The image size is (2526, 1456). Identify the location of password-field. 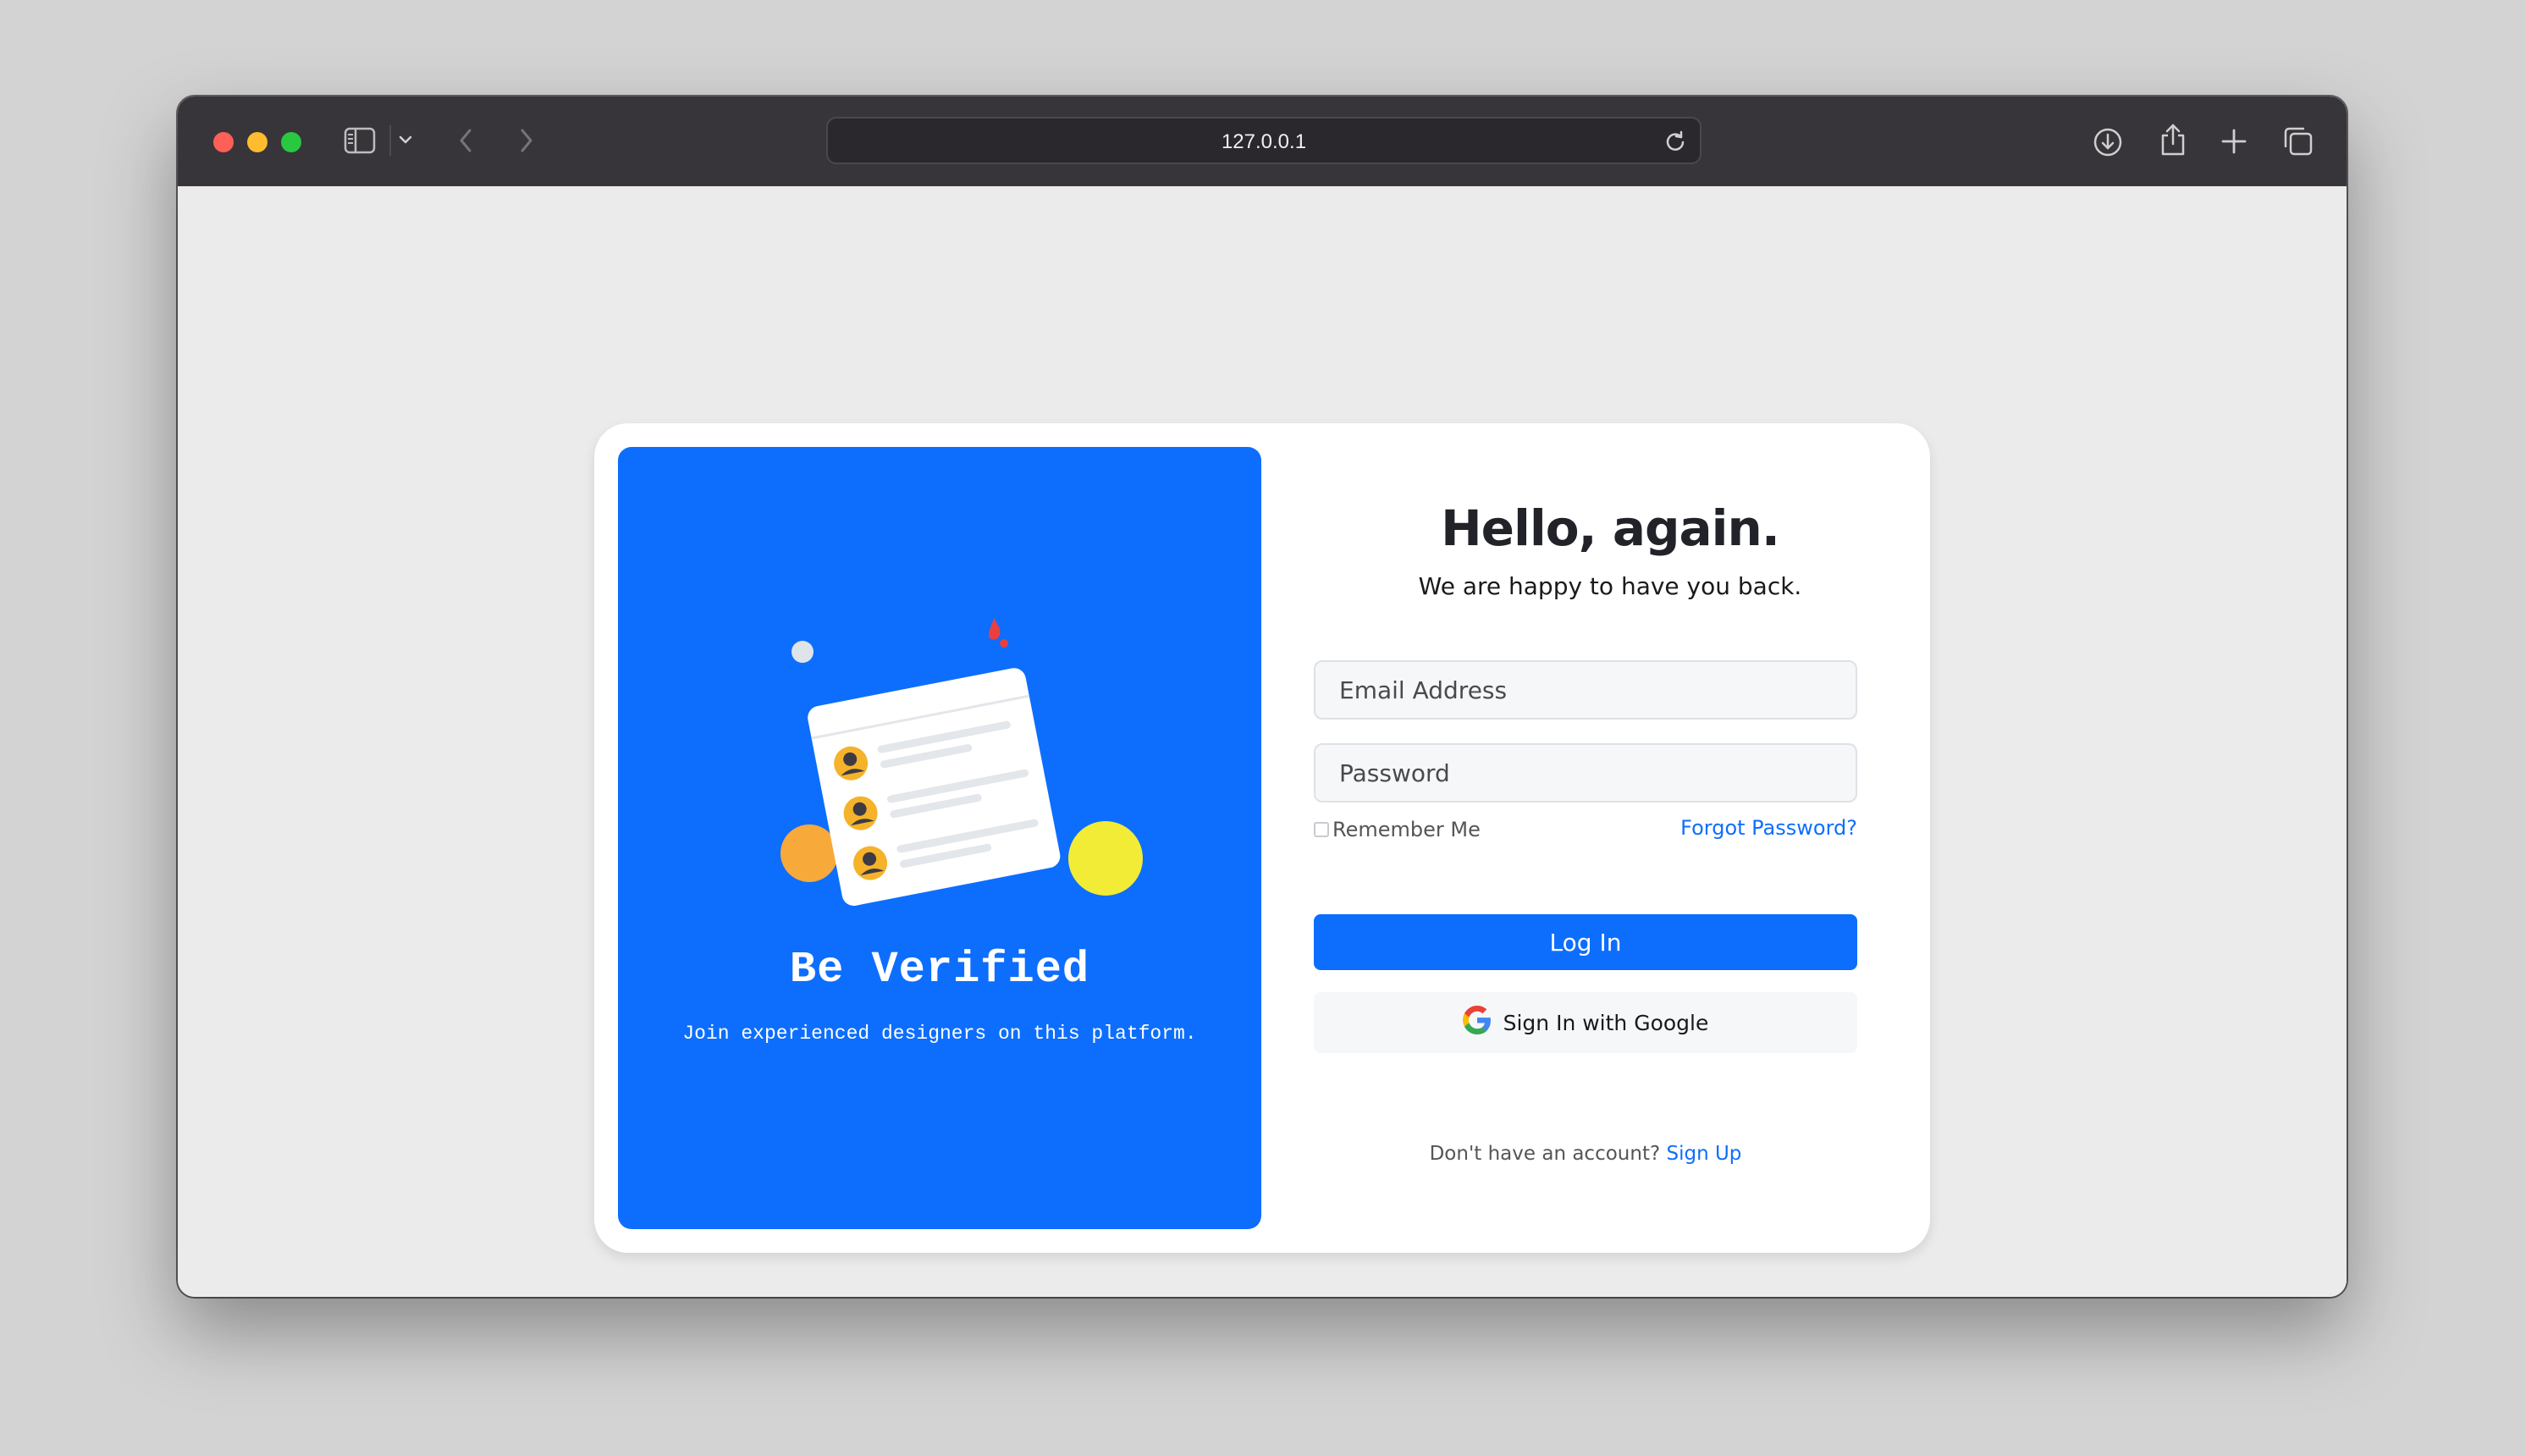
(1585, 772).